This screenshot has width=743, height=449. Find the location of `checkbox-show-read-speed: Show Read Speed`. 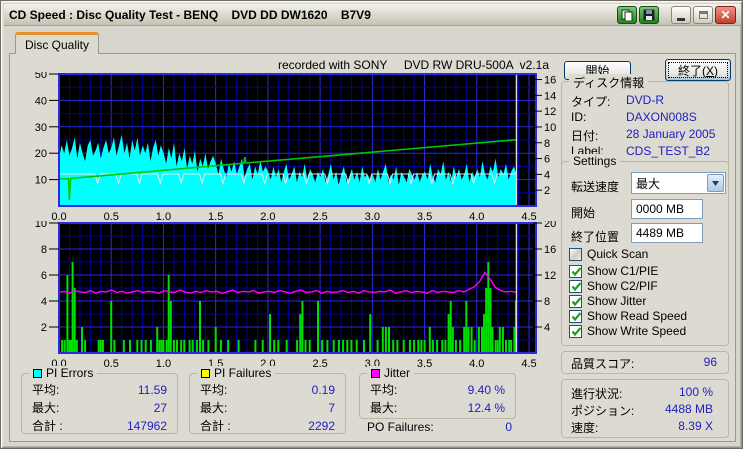

checkbox-show-read-speed: Show Read Speed is located at coordinates (628, 316).